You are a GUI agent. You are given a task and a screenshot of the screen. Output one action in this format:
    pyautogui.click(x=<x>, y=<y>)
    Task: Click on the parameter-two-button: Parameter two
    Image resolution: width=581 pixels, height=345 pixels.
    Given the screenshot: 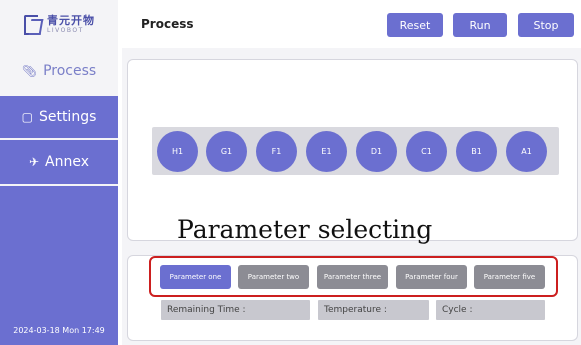 What is the action you would take?
    pyautogui.click(x=273, y=277)
    